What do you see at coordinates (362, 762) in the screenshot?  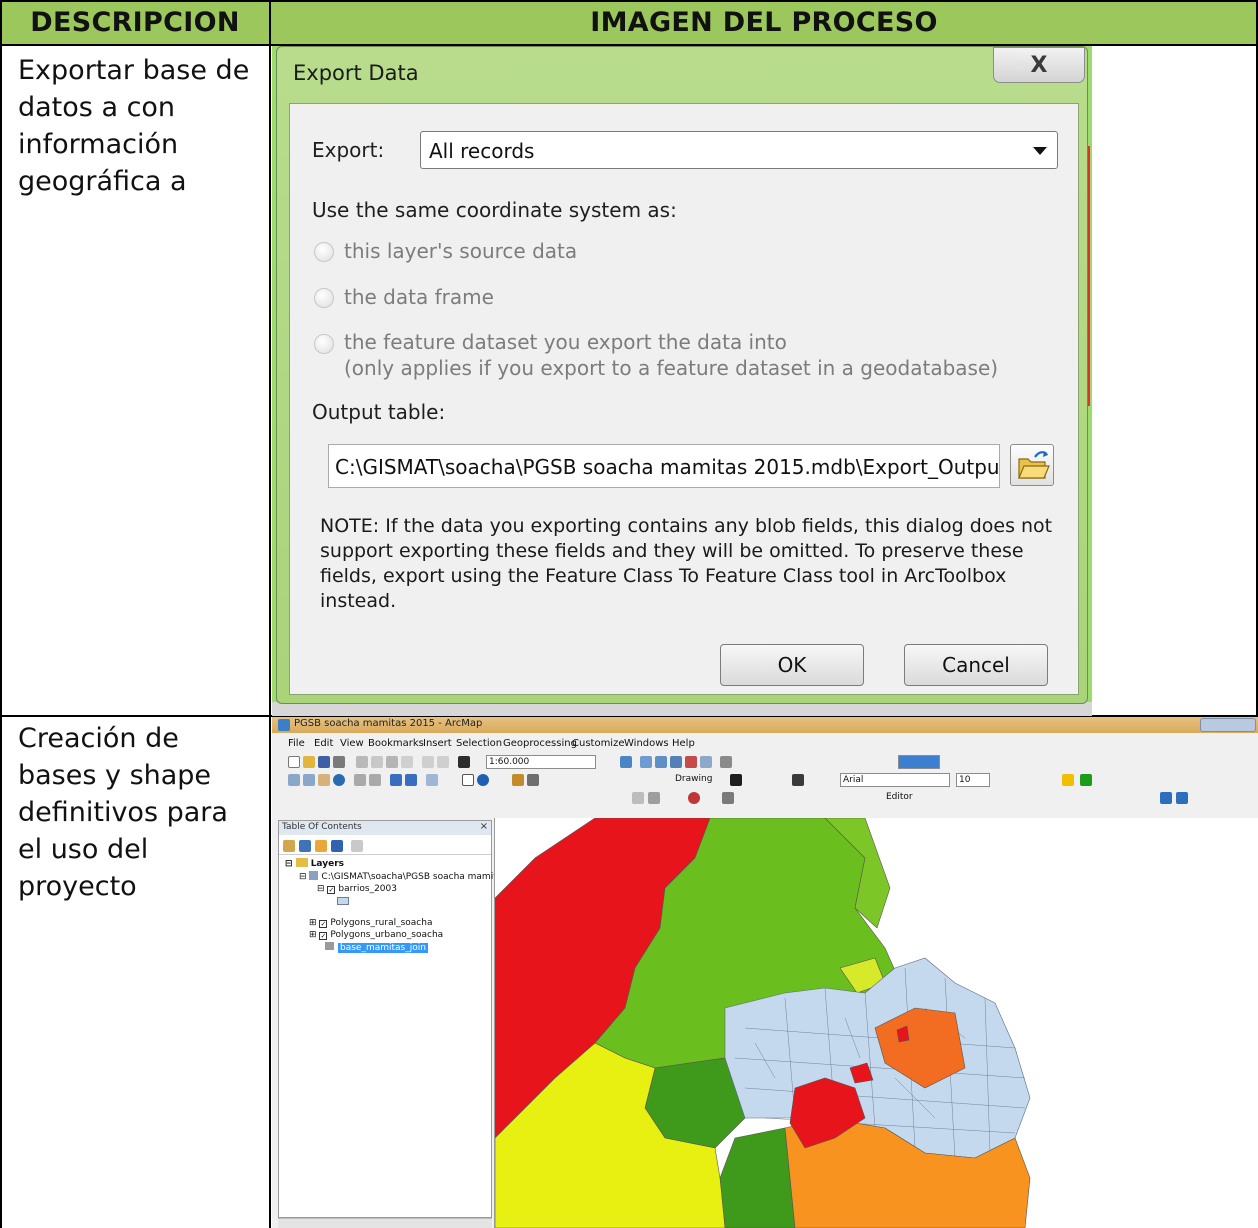 I see `cut-icon` at bounding box center [362, 762].